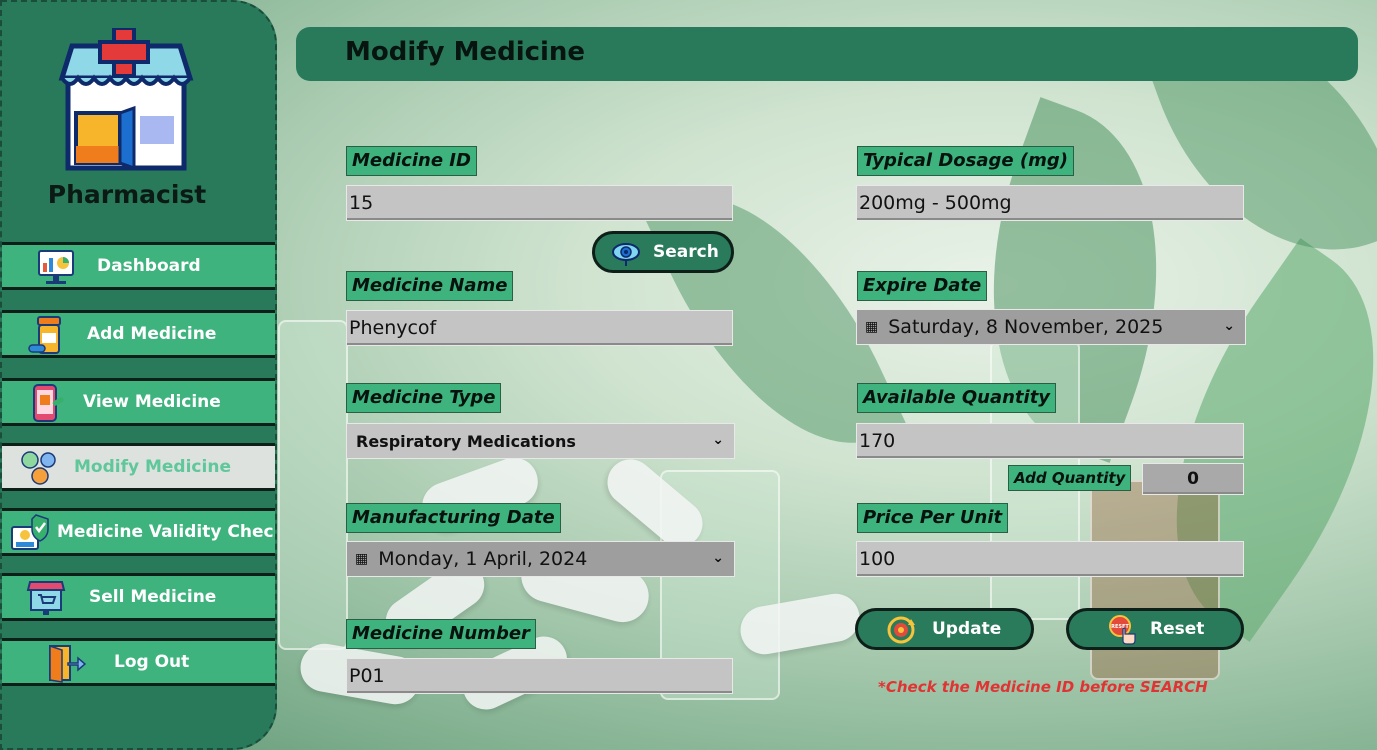 The height and width of the screenshot is (750, 1377). Describe the element at coordinates (453, 518) in the screenshot. I see `manufacturing-date-label: Manufacturing Date` at that location.